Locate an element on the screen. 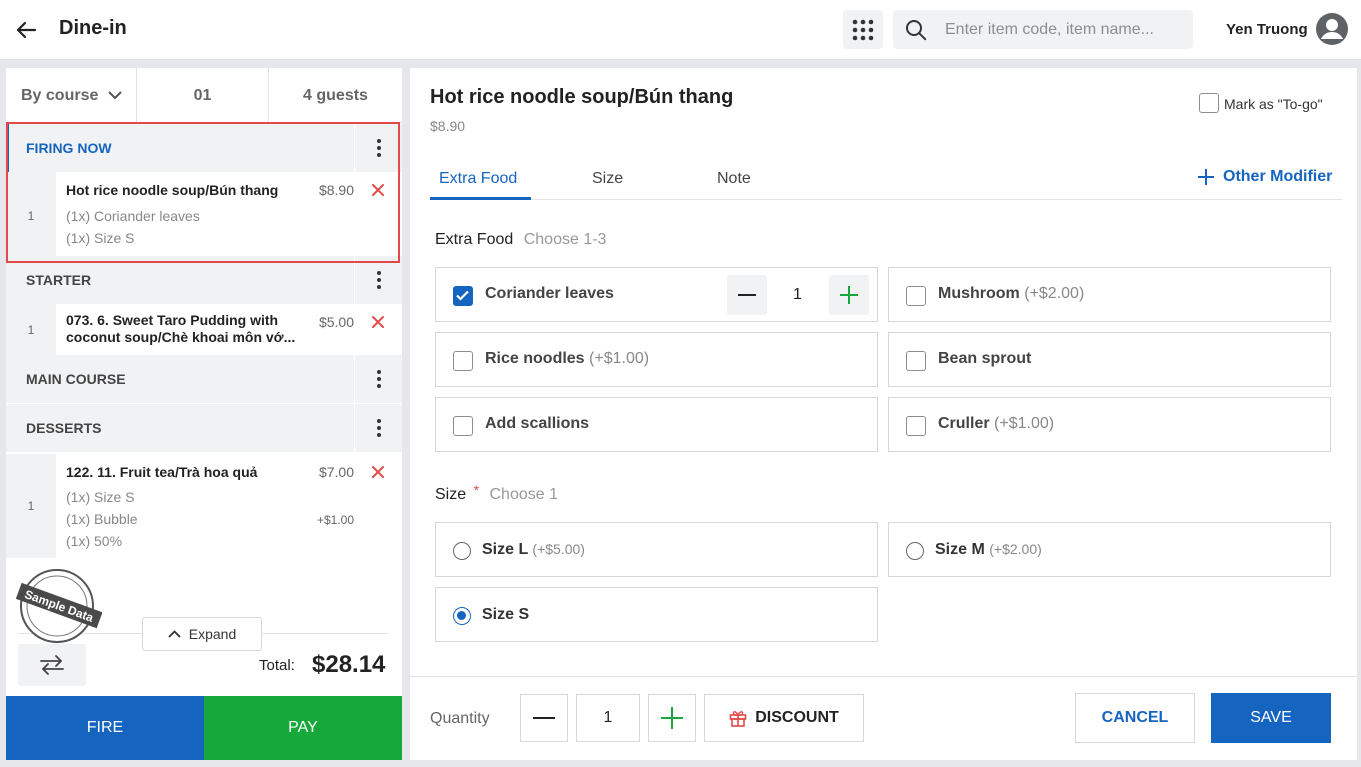 Image resolution: width=1361 pixels, height=767 pixels. option-qty-value: 1 is located at coordinates (797, 294).